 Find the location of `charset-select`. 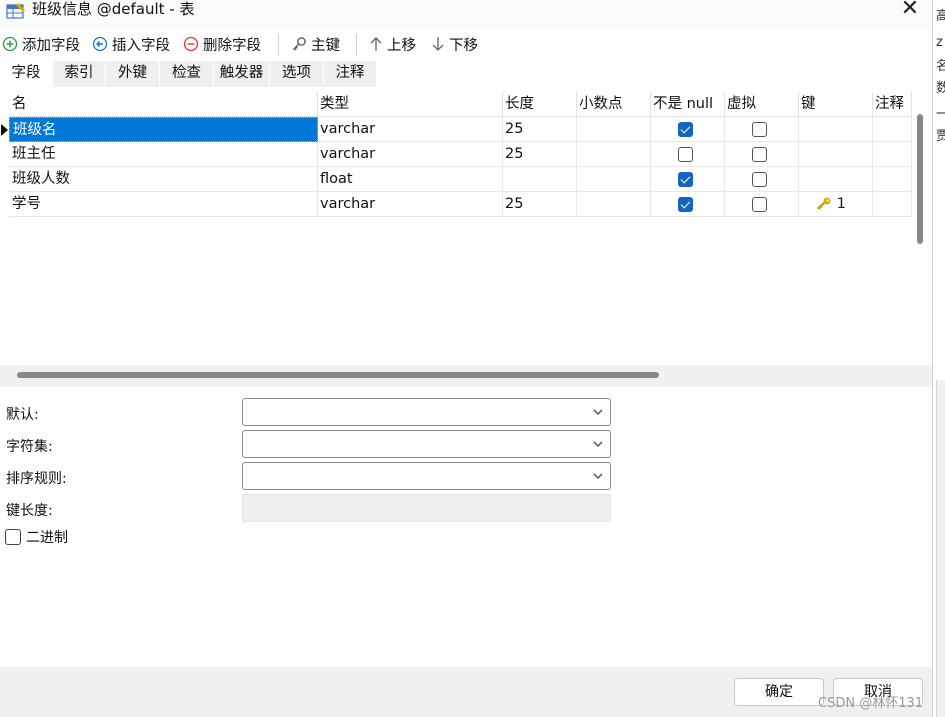

charset-select is located at coordinates (426, 444).